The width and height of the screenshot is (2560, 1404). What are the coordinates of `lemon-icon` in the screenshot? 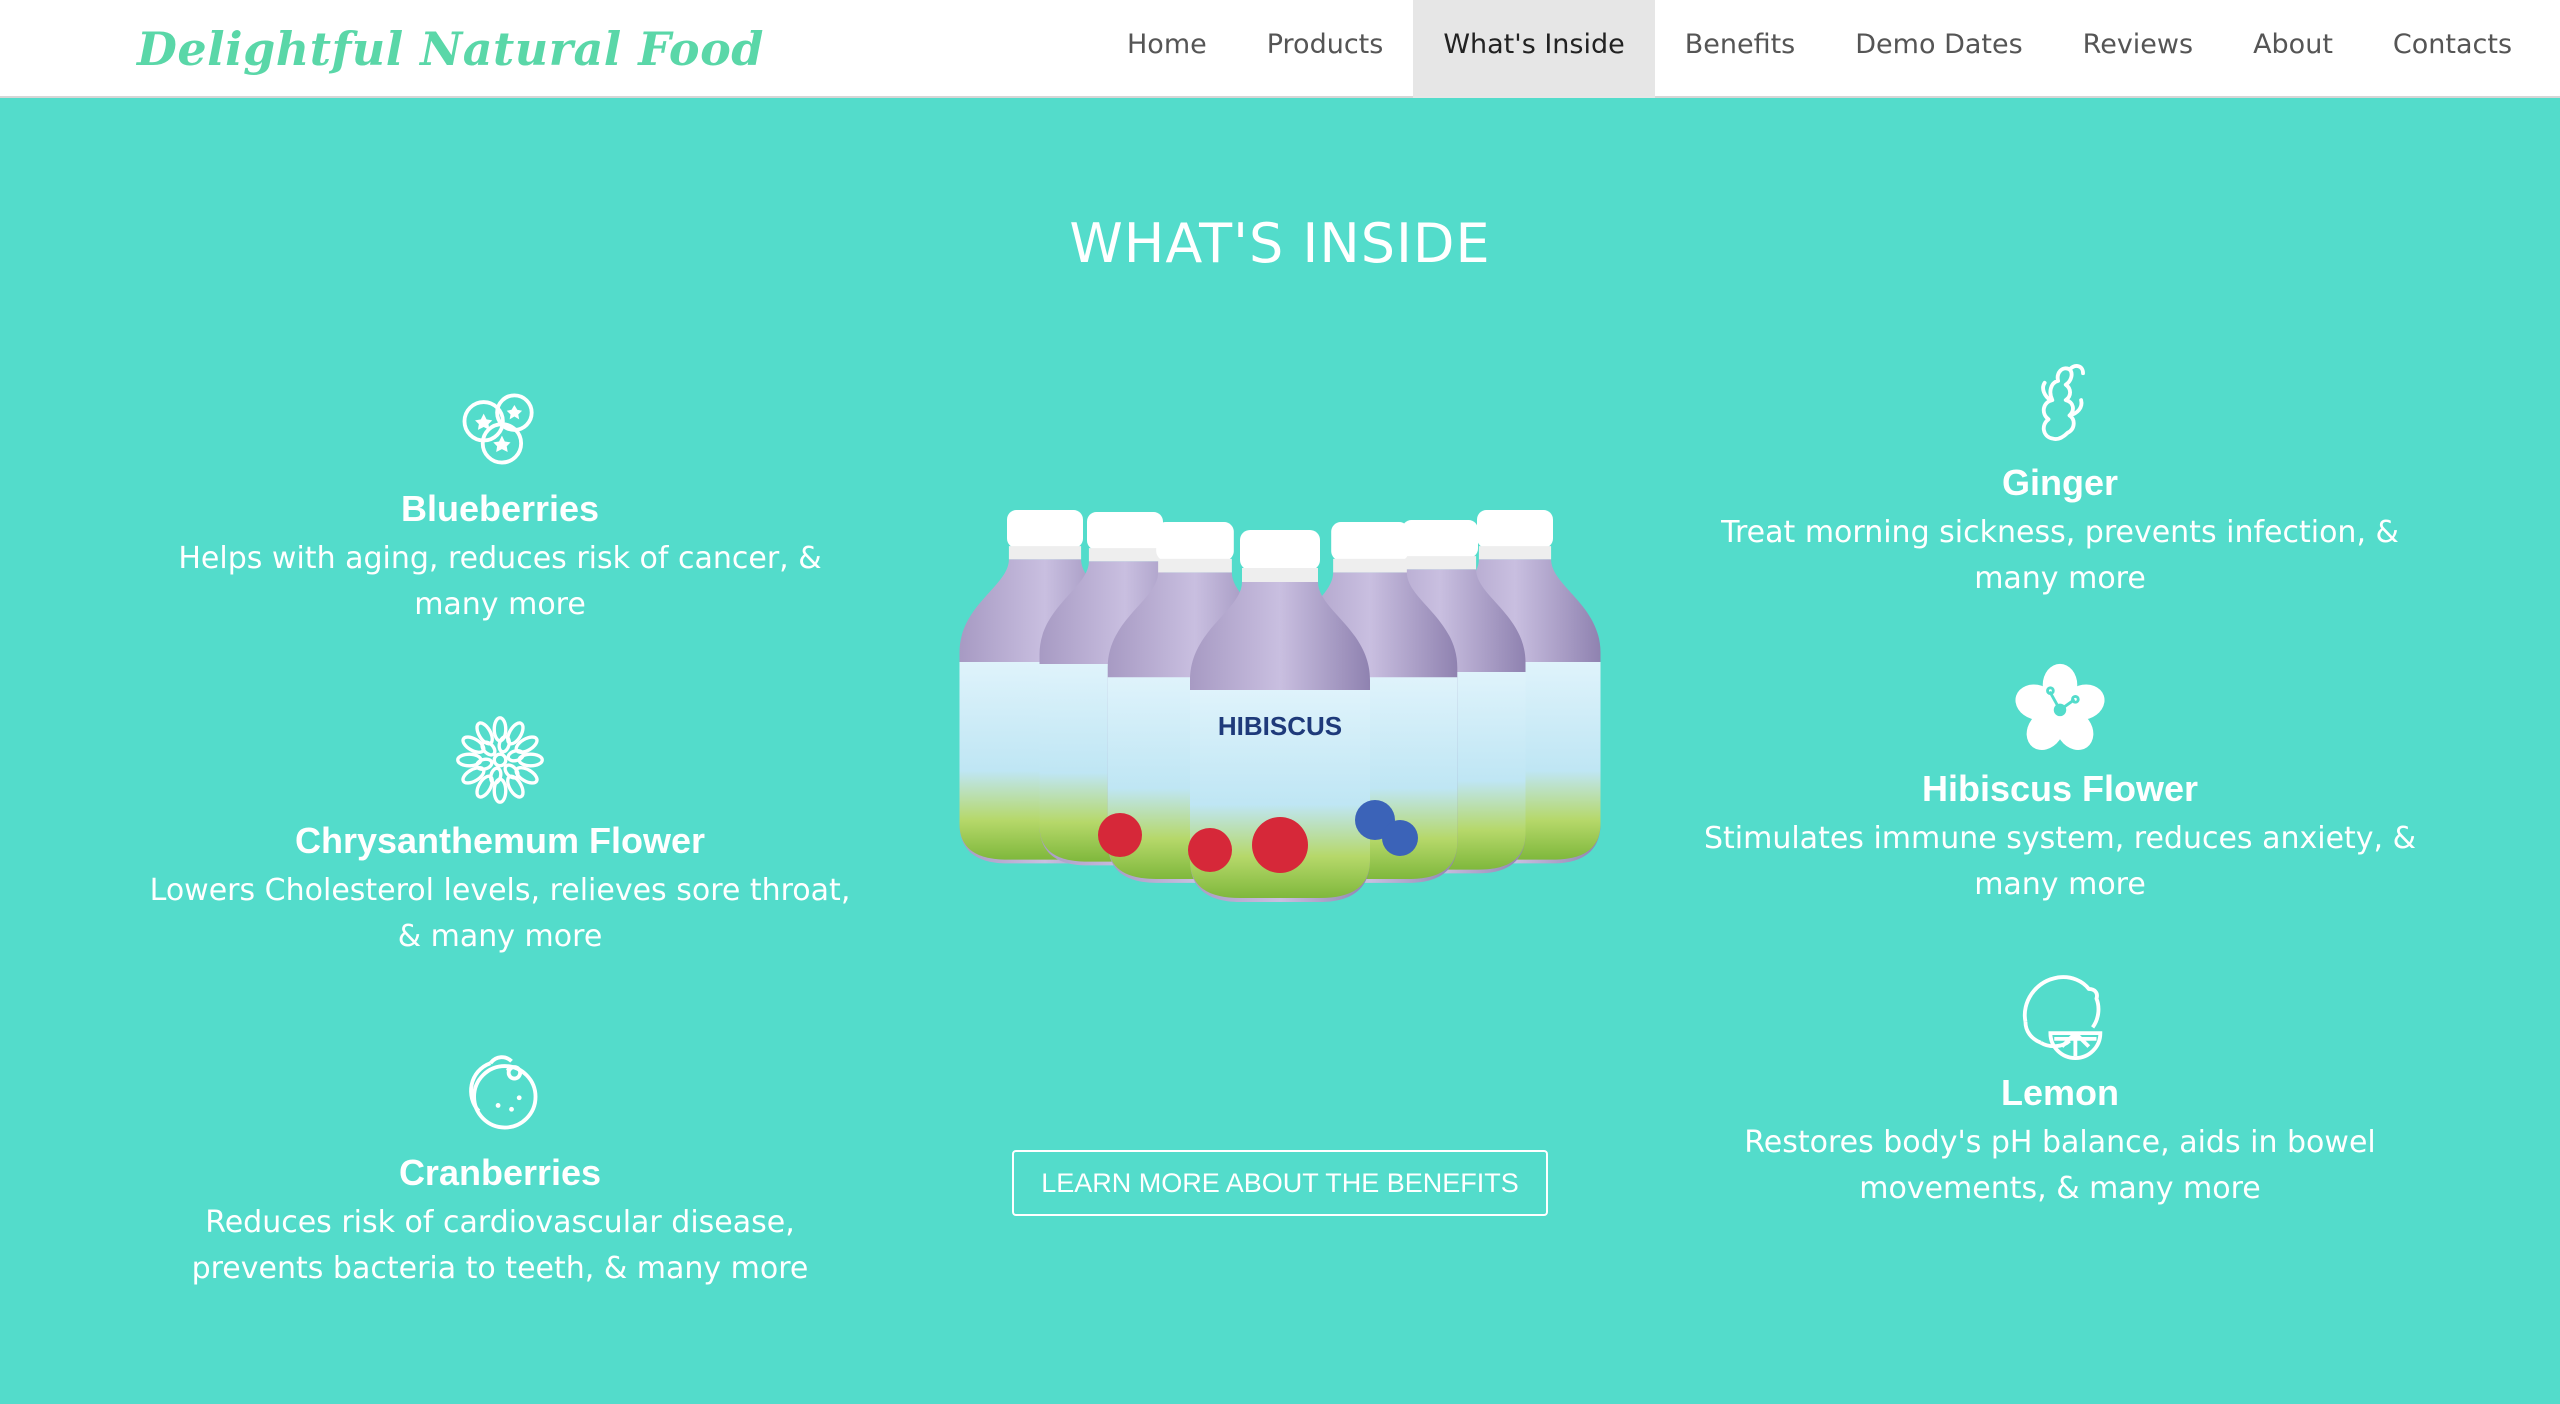 It's located at (2062, 1017).